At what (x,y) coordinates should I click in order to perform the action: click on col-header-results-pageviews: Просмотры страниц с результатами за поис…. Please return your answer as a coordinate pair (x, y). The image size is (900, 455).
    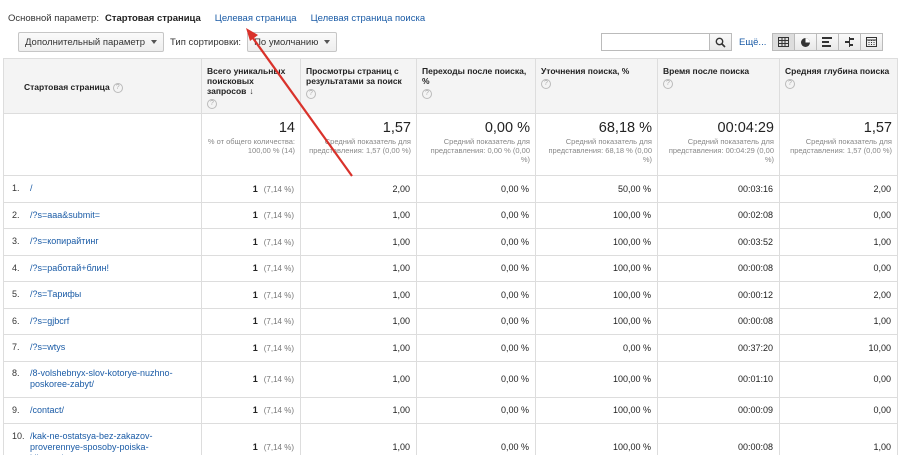
    Looking at the image, I should click on (358, 86).